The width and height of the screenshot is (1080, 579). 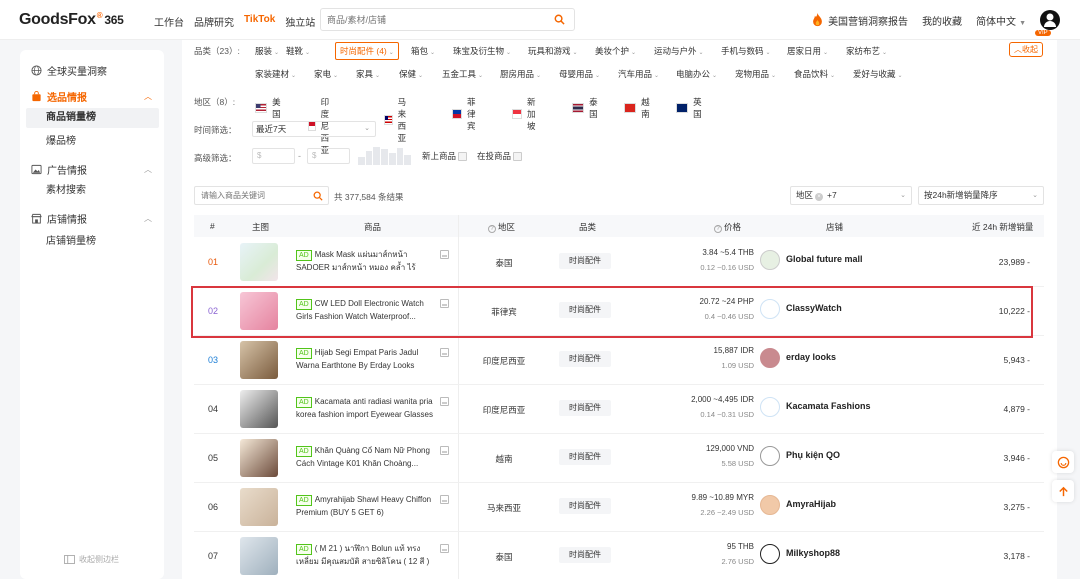 What do you see at coordinates (866, 51) in the screenshot?
I see `category-option: 家纺布艺 ⌄` at bounding box center [866, 51].